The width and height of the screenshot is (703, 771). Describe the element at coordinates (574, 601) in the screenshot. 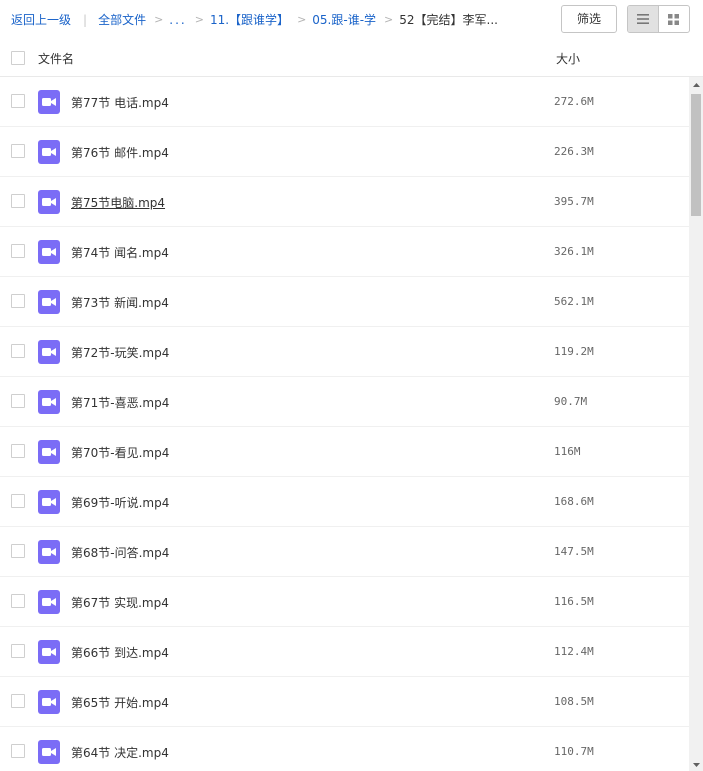

I see `file-size: 116.5M` at that location.